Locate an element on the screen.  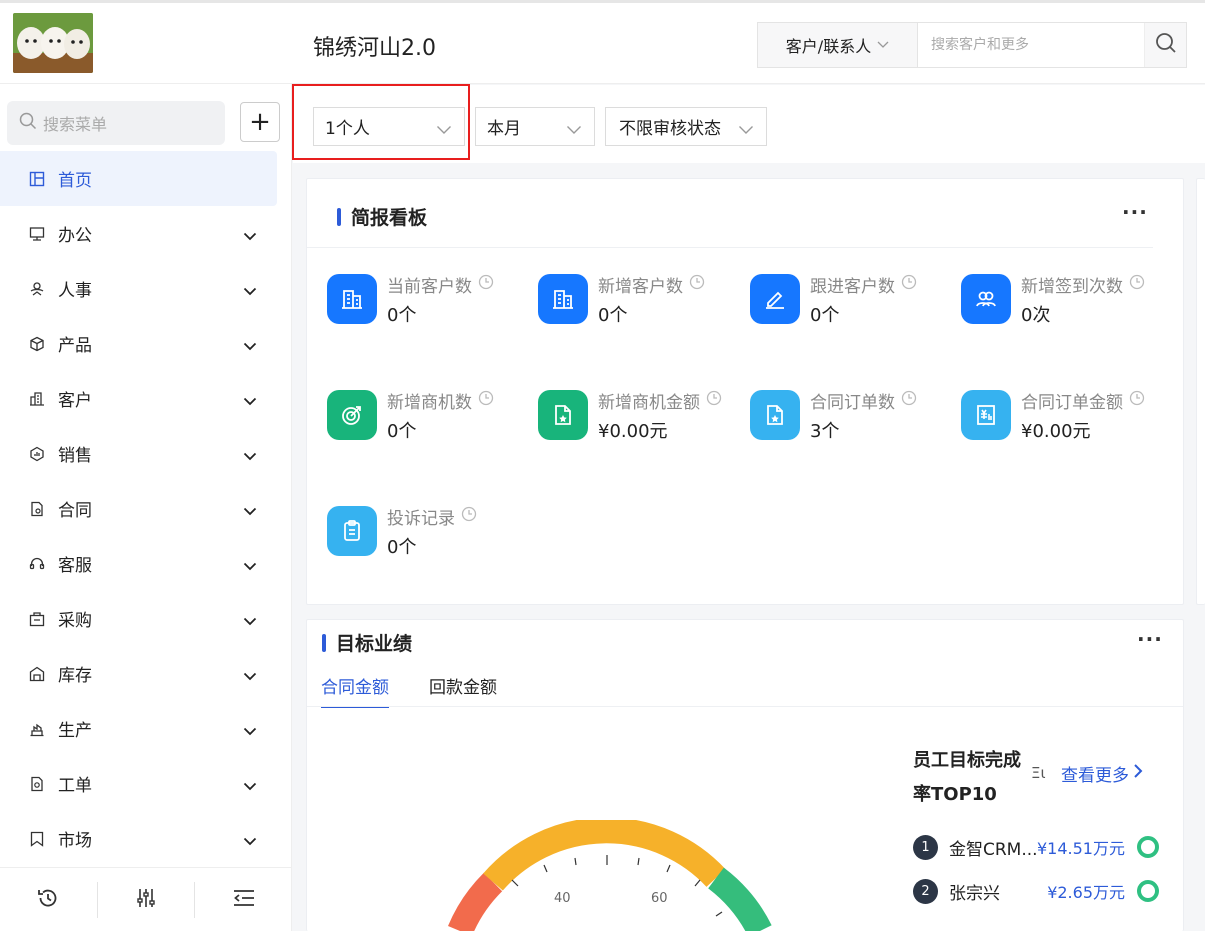
sidebar-item-contract: 合同 is located at coordinates (146, 508).